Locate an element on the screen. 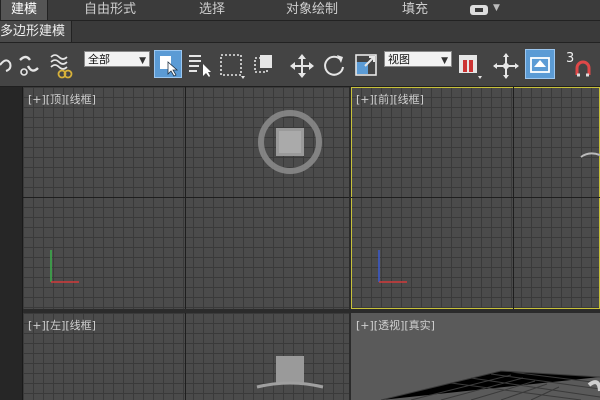  viewport-label: [+][左][线框] is located at coordinates (62, 325).